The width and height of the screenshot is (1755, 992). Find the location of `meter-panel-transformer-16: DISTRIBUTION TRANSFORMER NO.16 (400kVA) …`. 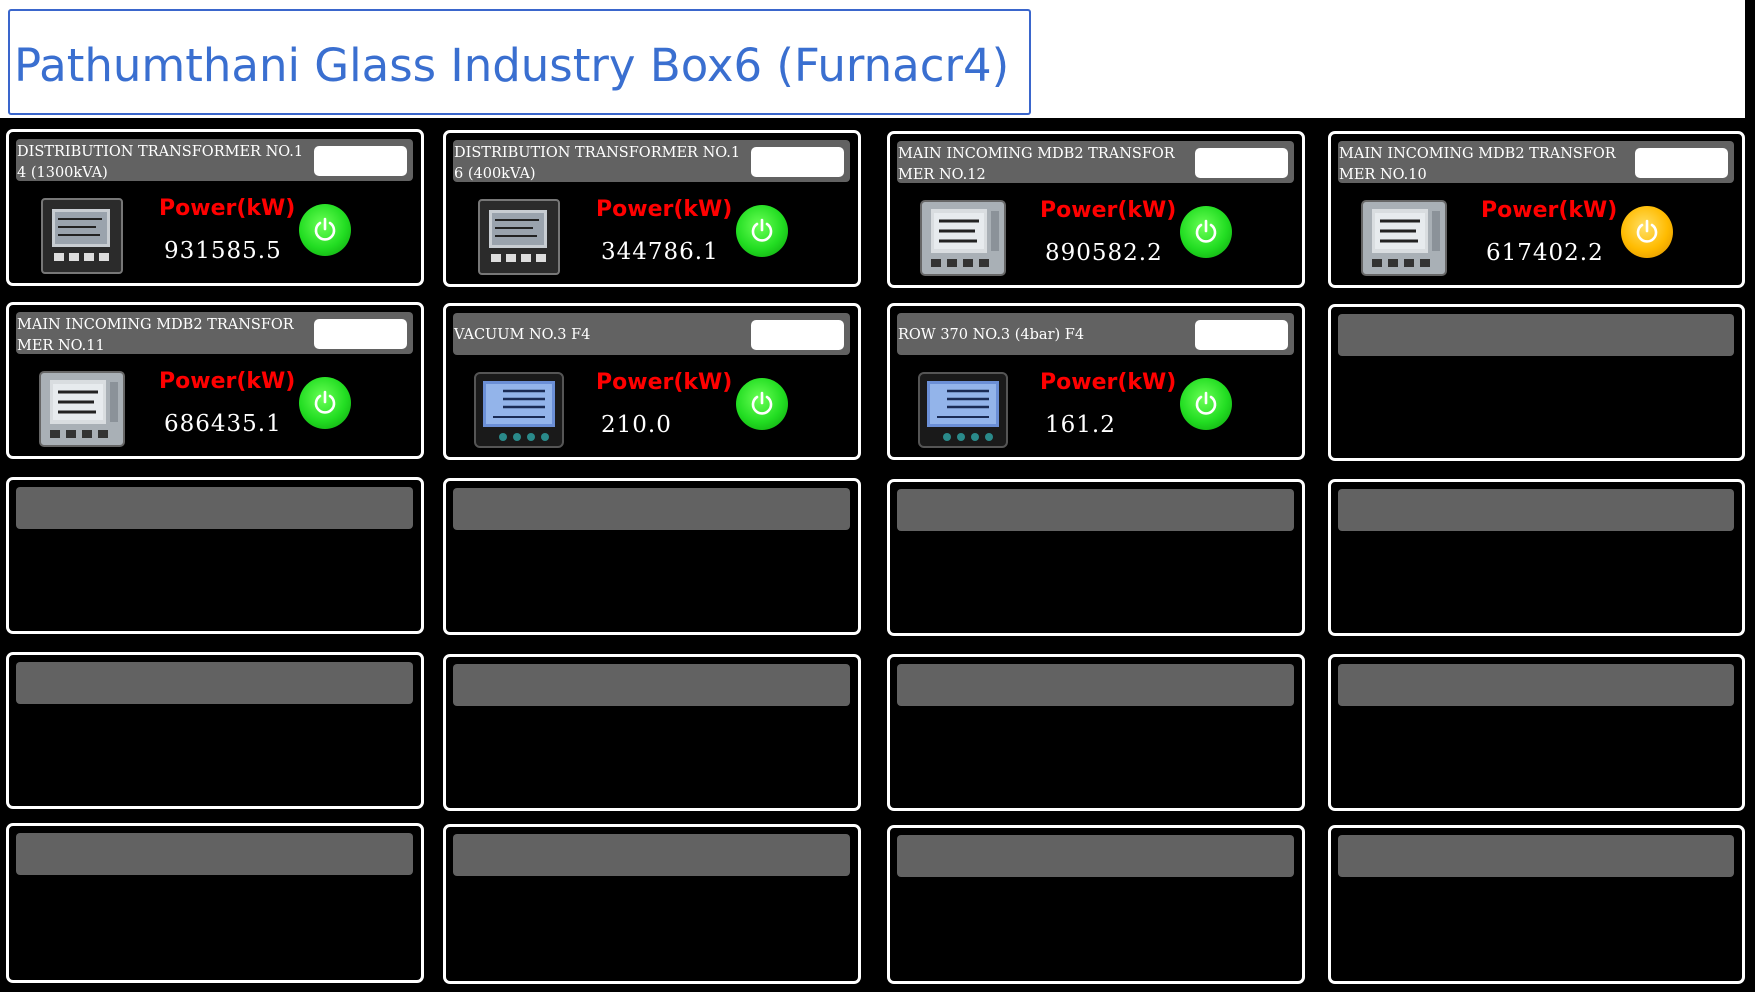

meter-panel-transformer-16: DISTRIBUTION TRANSFORMER NO.16 (400kVA) … is located at coordinates (652, 208).